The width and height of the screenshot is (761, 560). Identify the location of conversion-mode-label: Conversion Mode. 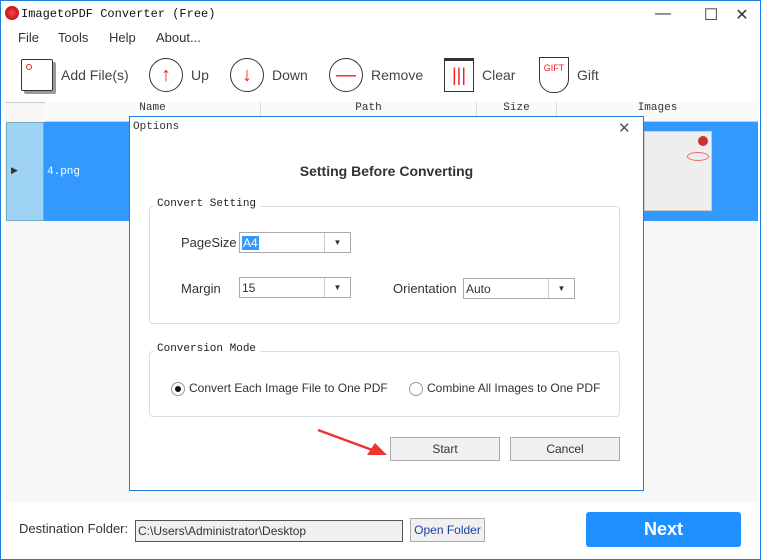
(207, 349).